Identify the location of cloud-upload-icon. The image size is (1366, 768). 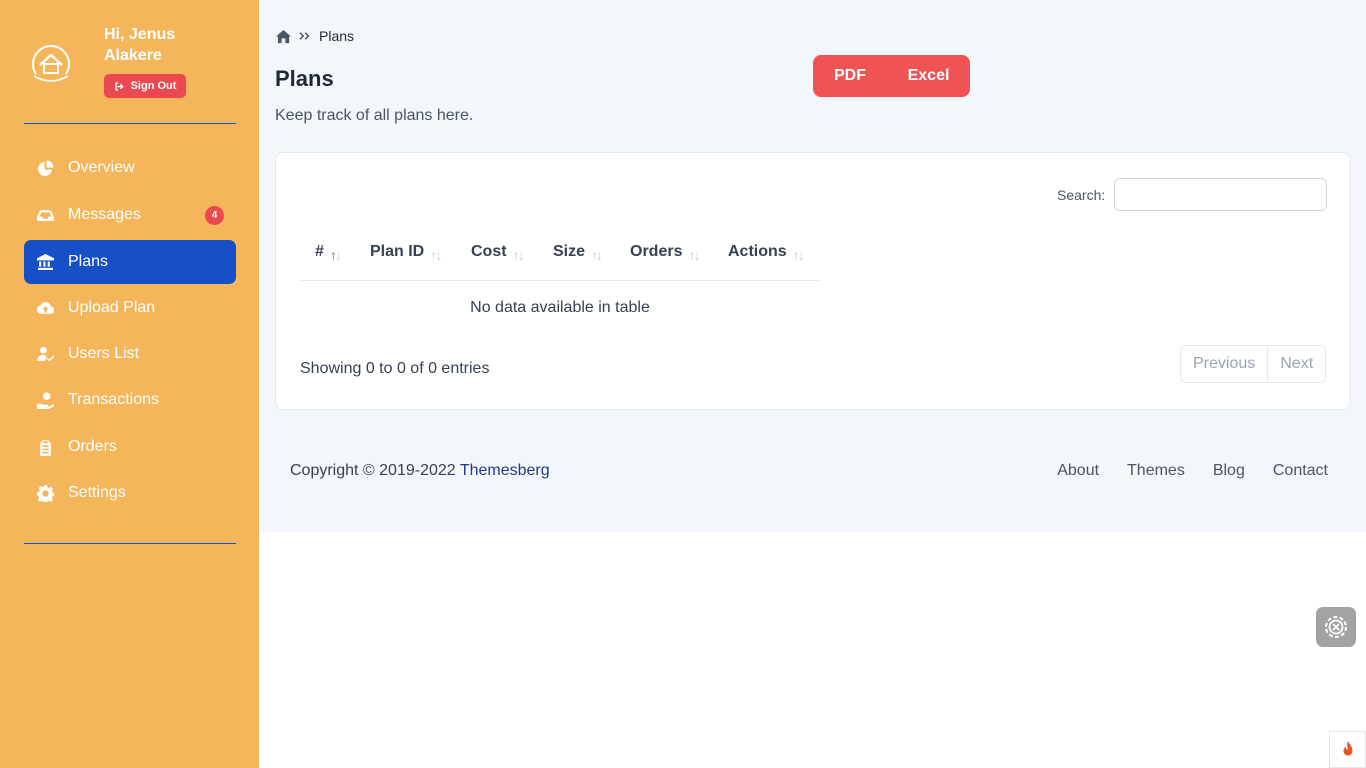
(45, 308).